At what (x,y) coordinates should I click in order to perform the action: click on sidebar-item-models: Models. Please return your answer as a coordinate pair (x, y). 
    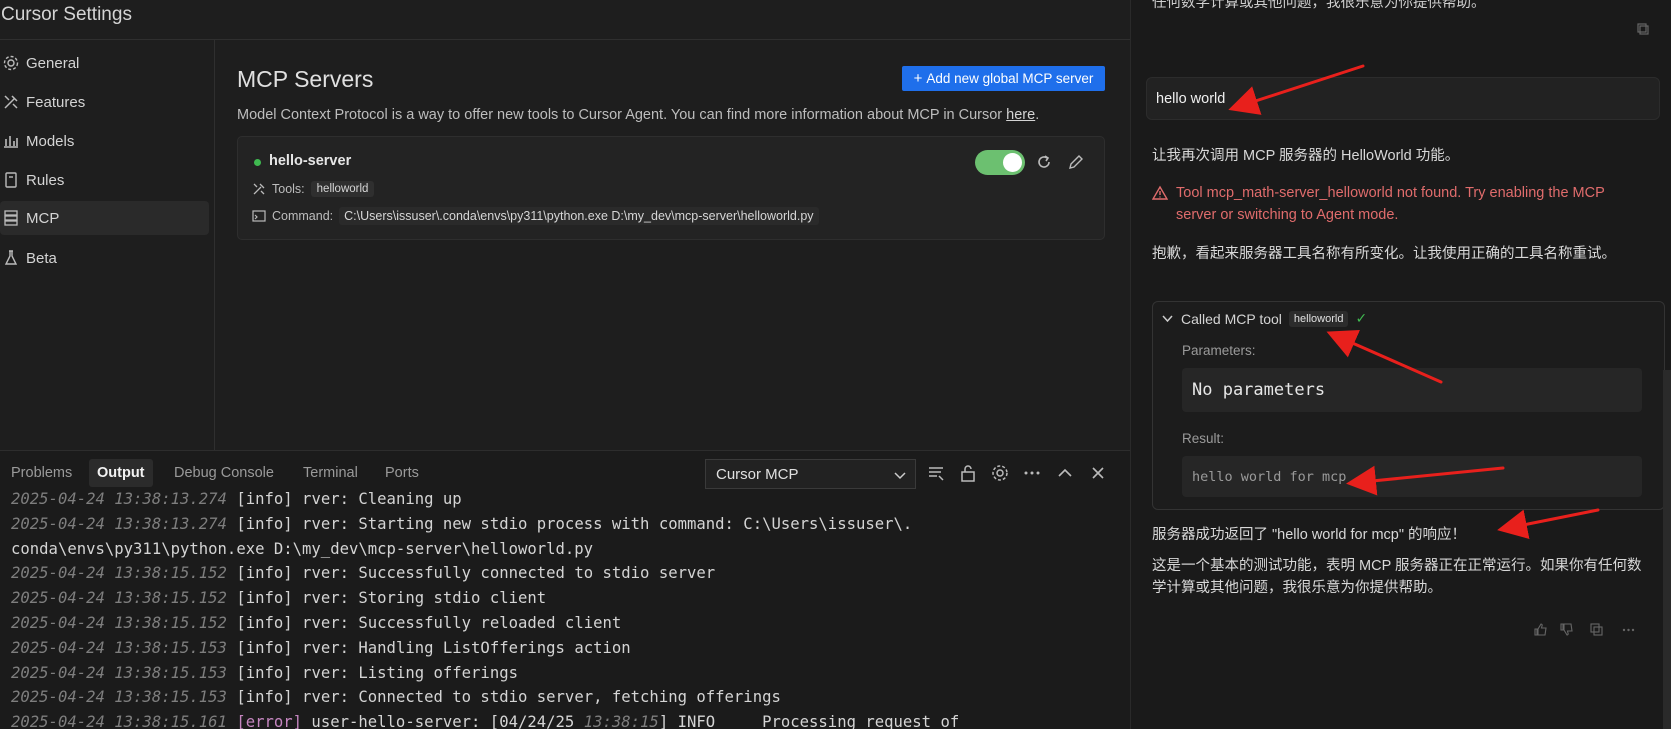
    Looking at the image, I should click on (104, 141).